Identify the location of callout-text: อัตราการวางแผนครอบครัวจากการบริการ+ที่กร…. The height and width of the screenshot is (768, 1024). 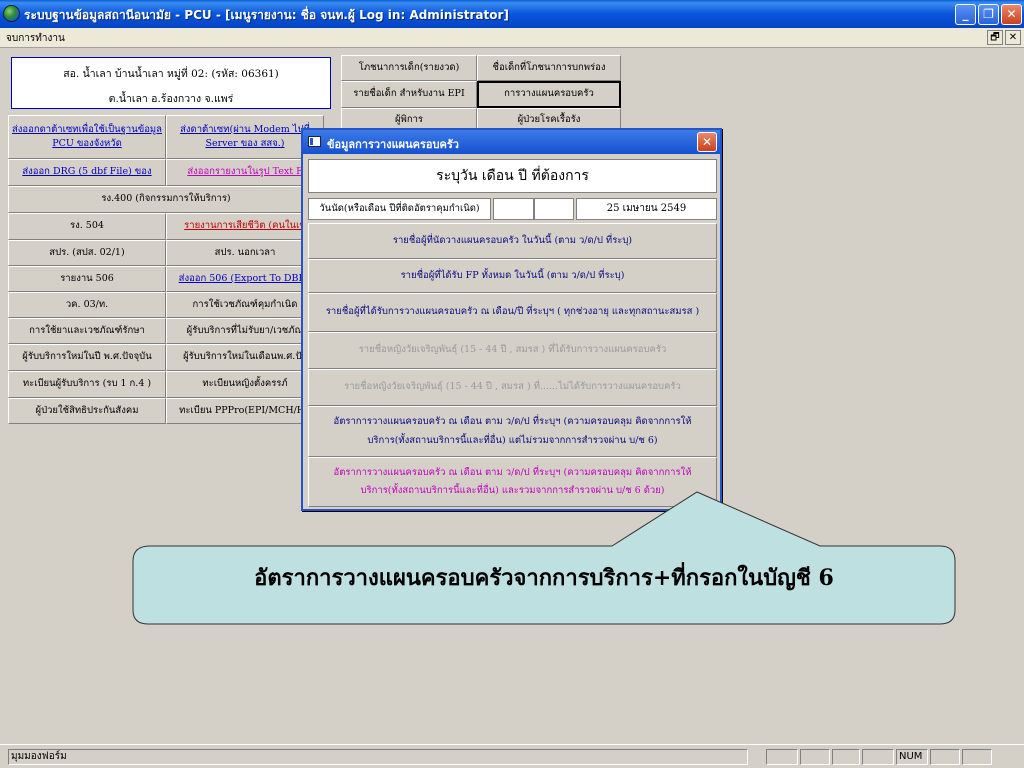
(544, 578).